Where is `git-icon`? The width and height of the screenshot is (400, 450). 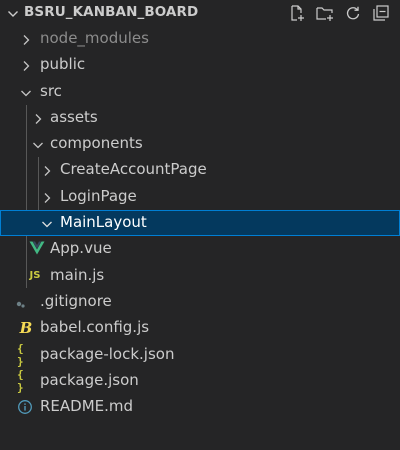
git-icon is located at coordinates (22, 302).